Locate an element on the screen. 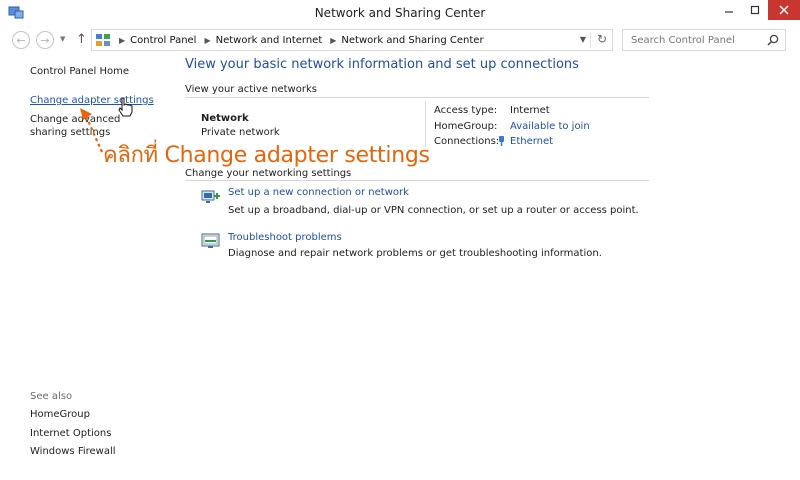  change-adapter-settings-link: Change adapter settings is located at coordinates (92, 100).